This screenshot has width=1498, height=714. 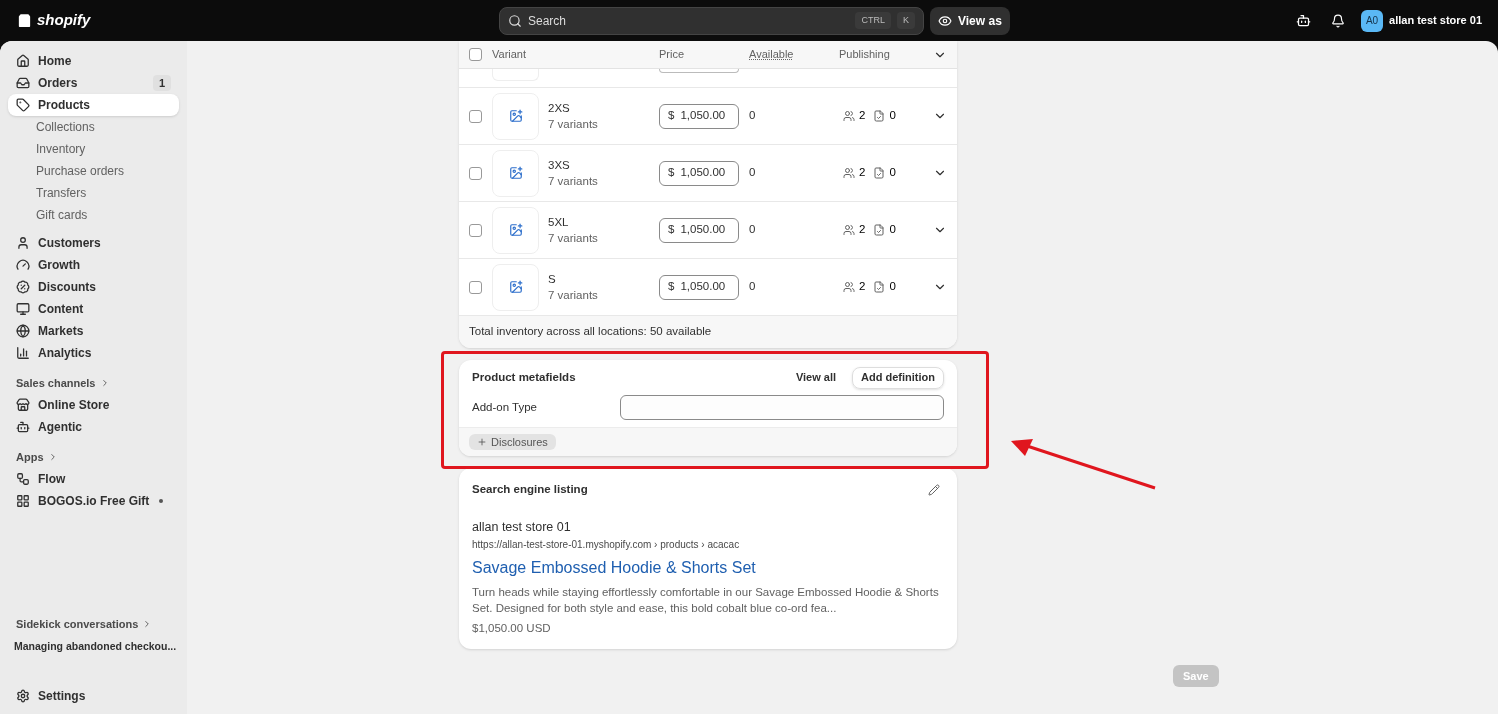 I want to click on select-all-checkbox, so click(x=475, y=54).